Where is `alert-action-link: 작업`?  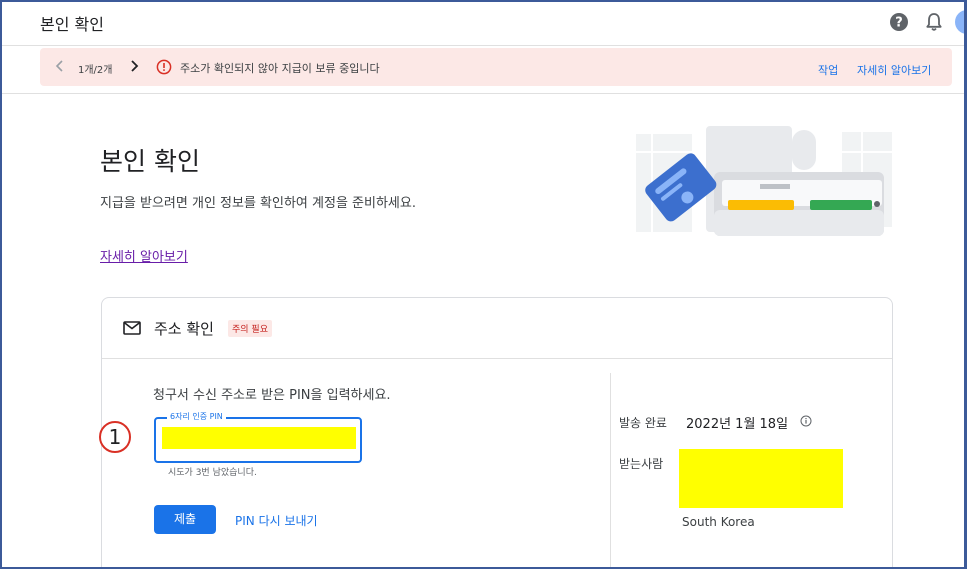 alert-action-link: 작업 is located at coordinates (828, 70).